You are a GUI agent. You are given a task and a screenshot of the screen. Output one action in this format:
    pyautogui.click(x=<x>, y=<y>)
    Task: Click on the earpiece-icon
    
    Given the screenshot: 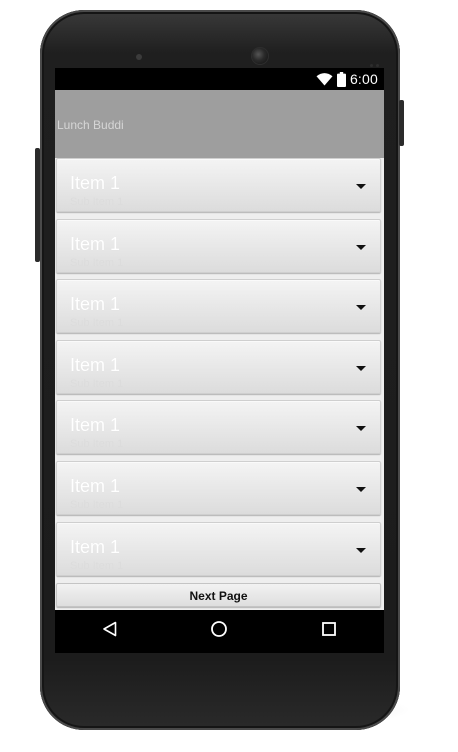 What is the action you would take?
    pyautogui.click(x=139, y=57)
    